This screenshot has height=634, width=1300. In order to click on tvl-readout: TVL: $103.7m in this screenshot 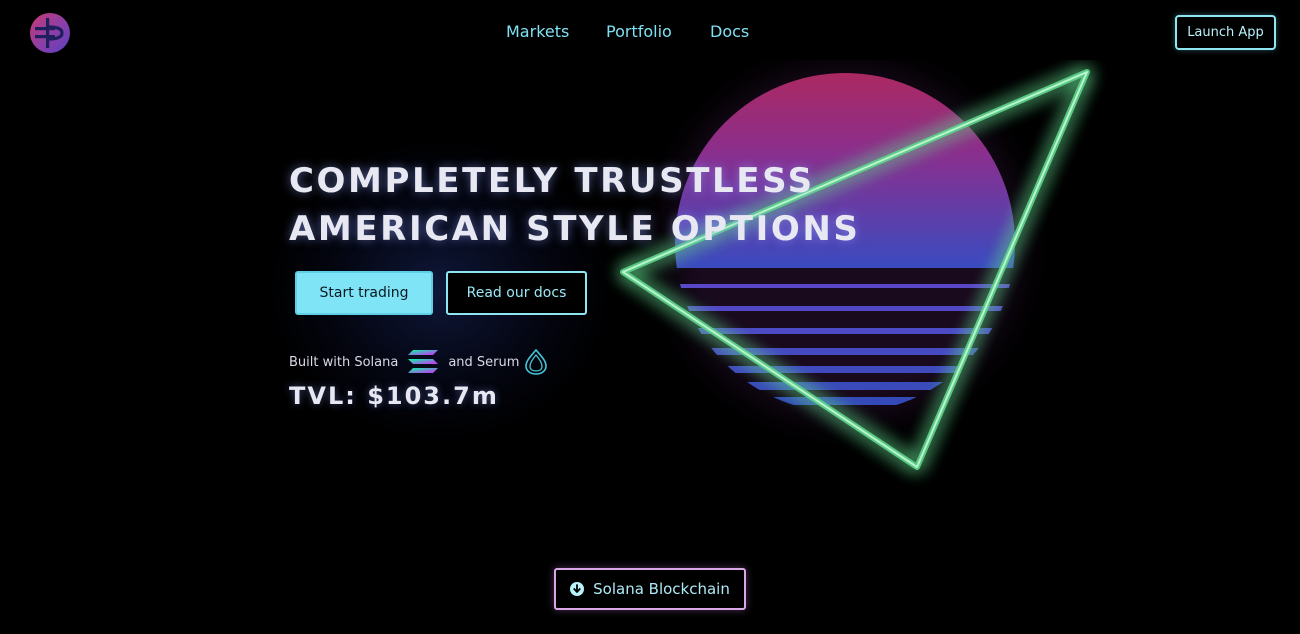, I will do `click(394, 396)`.